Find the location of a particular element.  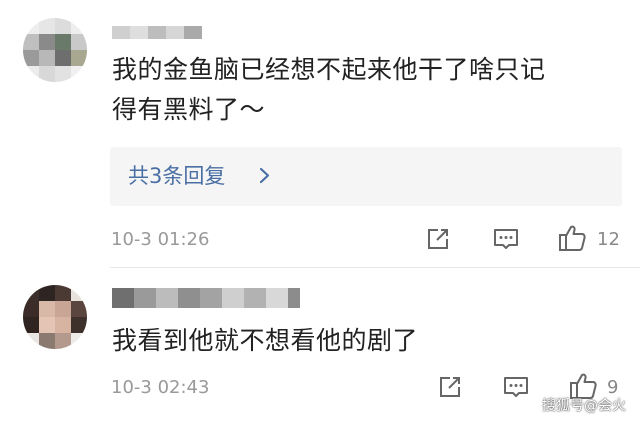

comment-text-line: 得有黑料了～ is located at coordinates (189, 109).